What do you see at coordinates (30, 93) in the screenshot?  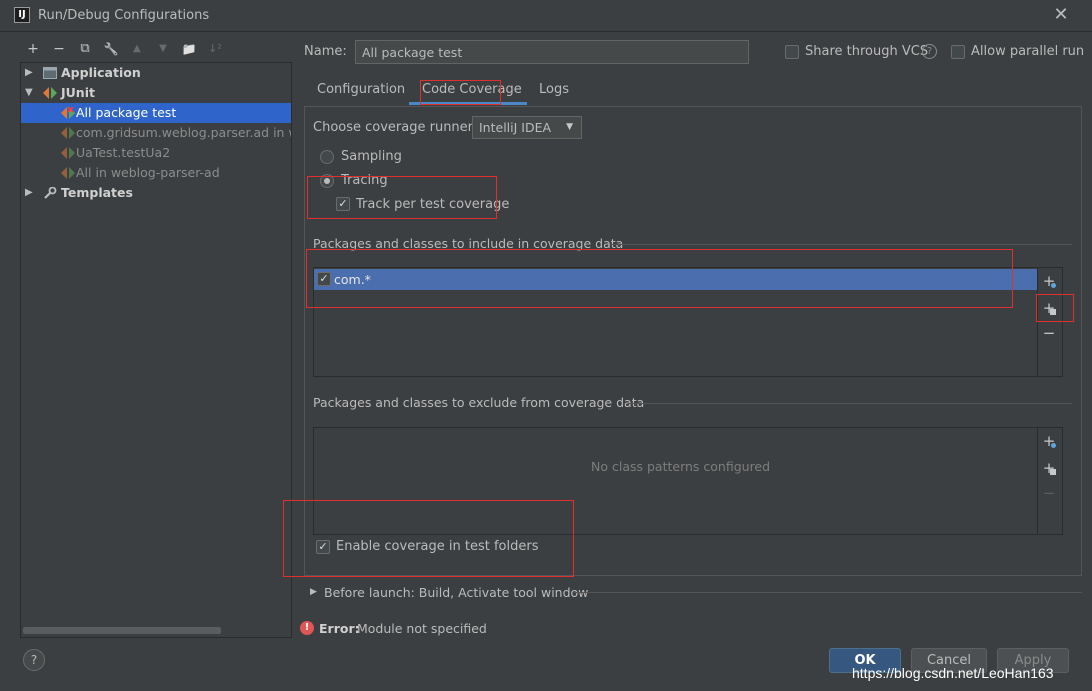 I see `collapse-arrow-icon: ▼` at bounding box center [30, 93].